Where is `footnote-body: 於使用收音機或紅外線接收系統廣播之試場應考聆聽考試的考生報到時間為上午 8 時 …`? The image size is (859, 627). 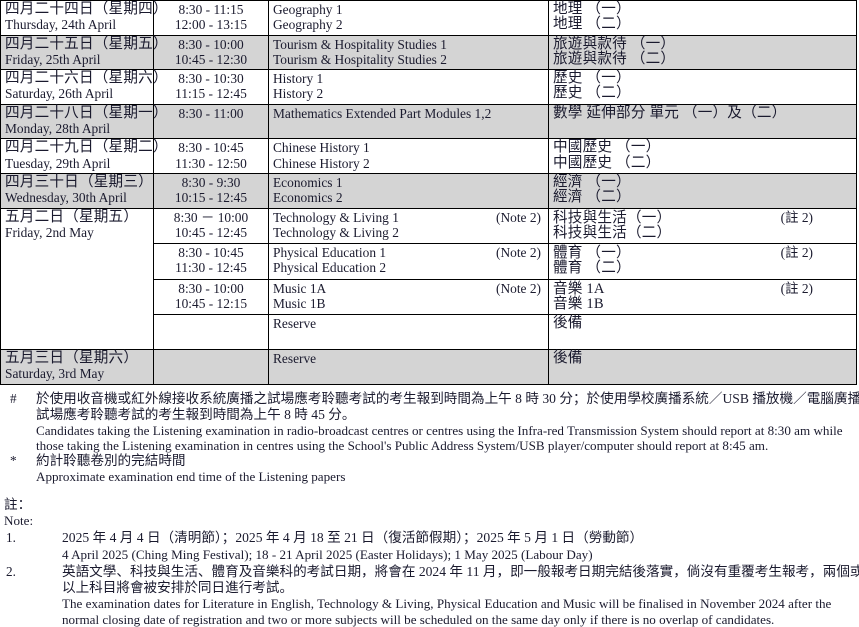
footnote-body: 於使用收音機或紅外線接收系統廣播之試場應考聆聽考試的考生報到時間為上午 8 時 … is located at coordinates (447, 422).